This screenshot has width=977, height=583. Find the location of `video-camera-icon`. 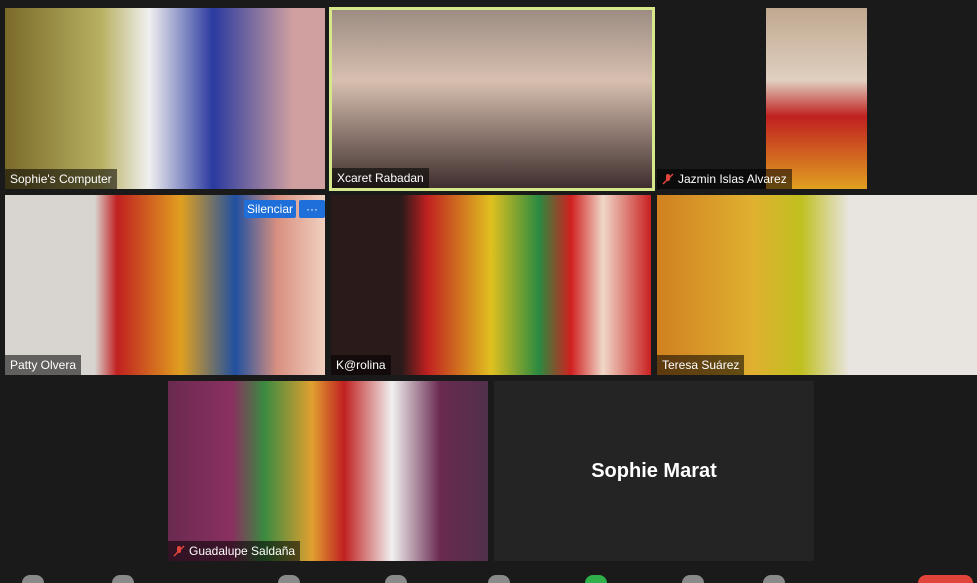

video-camera-icon is located at coordinates (123, 579).